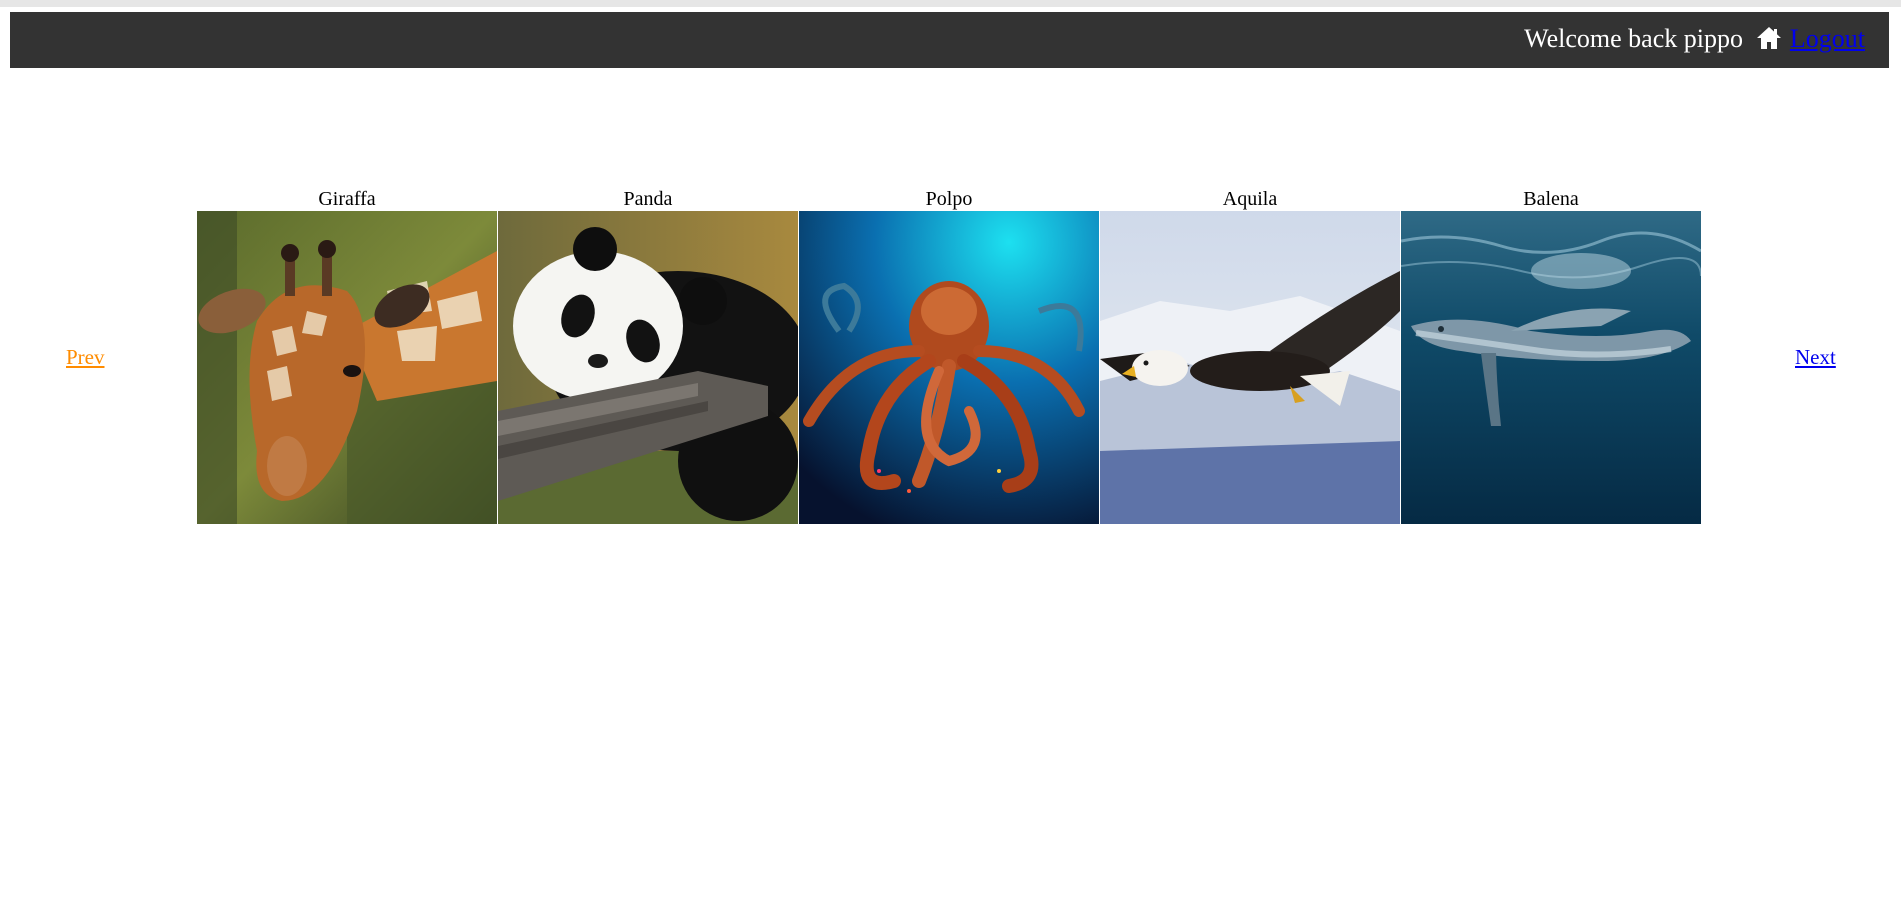  Describe the element at coordinates (85, 357) in the screenshot. I see `prev-link: Prev` at that location.